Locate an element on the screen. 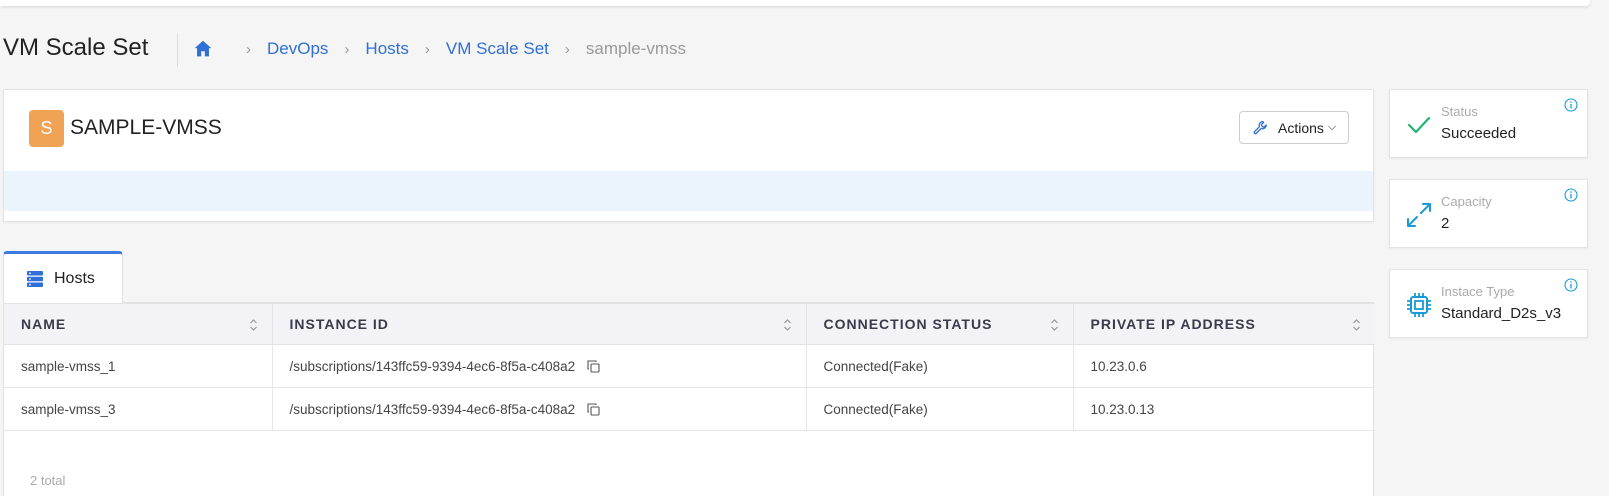 This screenshot has width=1609, height=496. info-band is located at coordinates (688, 191).